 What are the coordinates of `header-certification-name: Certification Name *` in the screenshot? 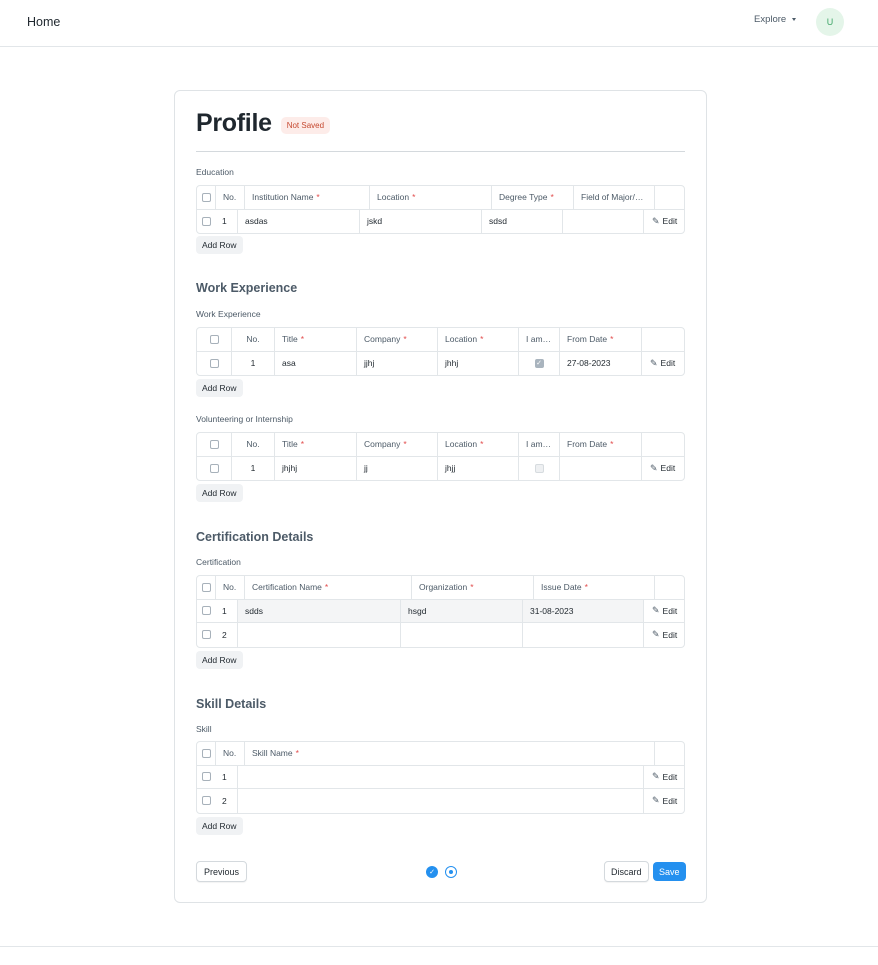 It's located at (327, 587).